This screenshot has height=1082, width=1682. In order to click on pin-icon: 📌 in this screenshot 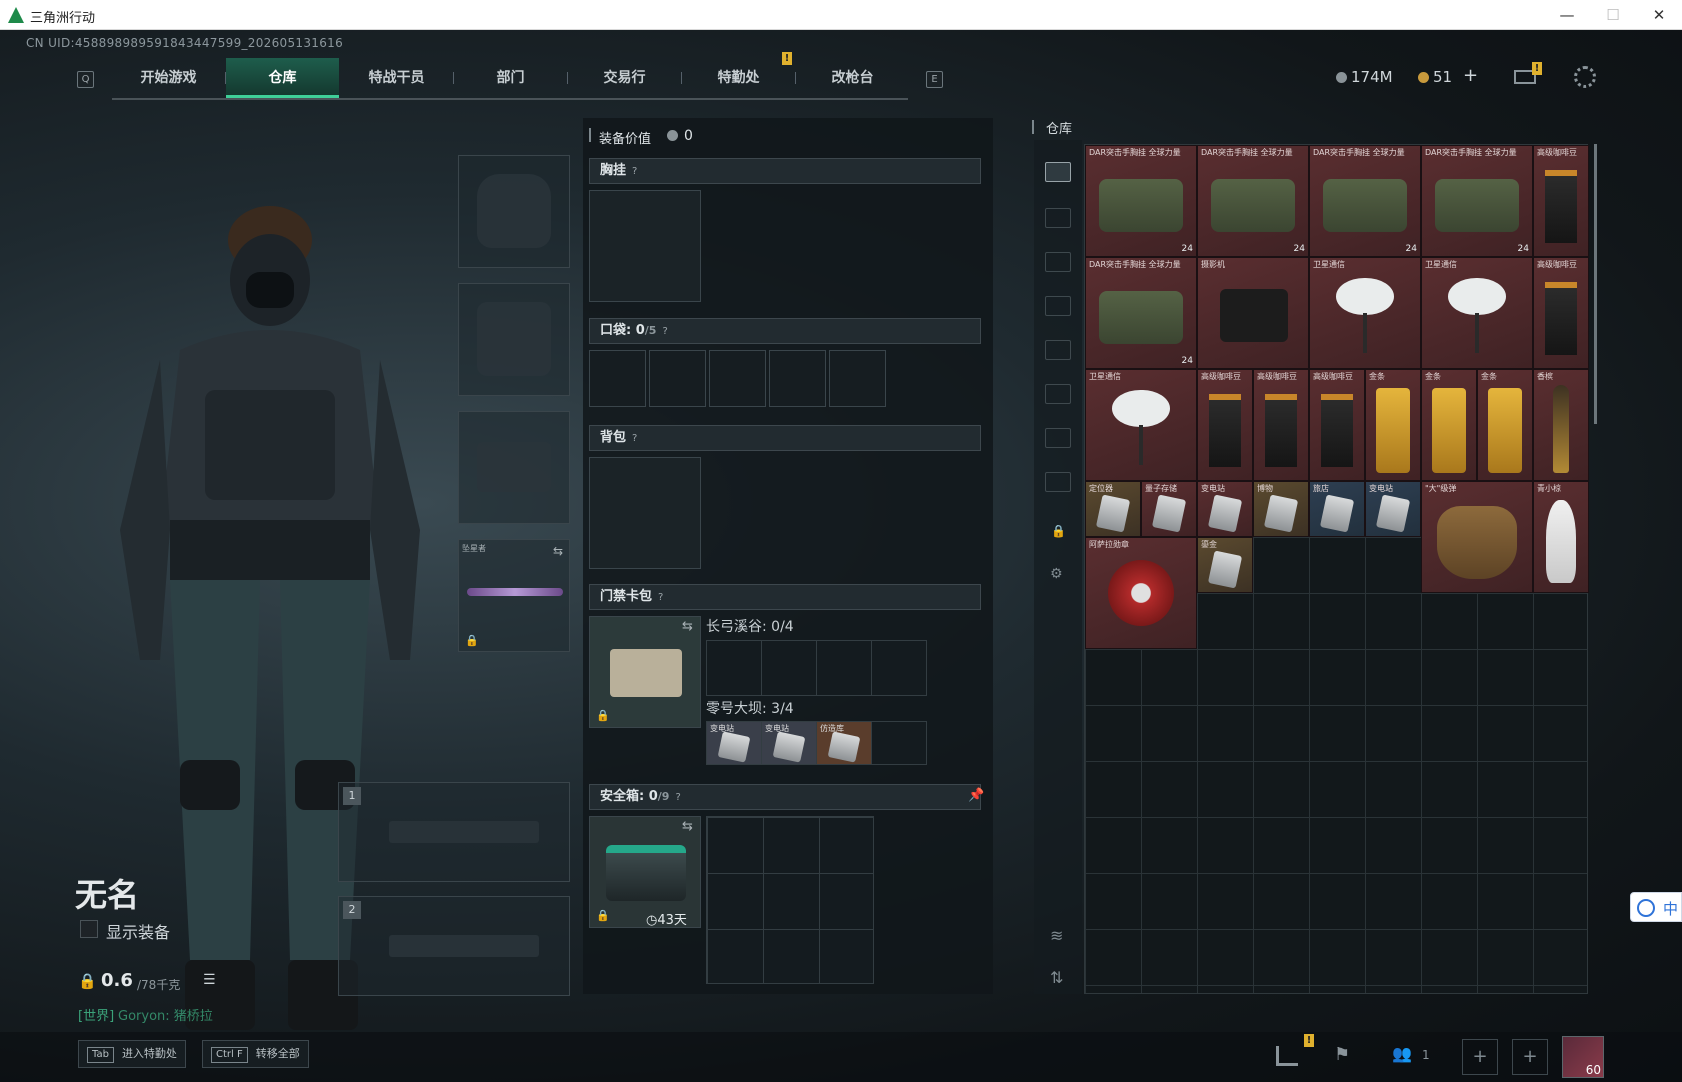, I will do `click(976, 795)`.